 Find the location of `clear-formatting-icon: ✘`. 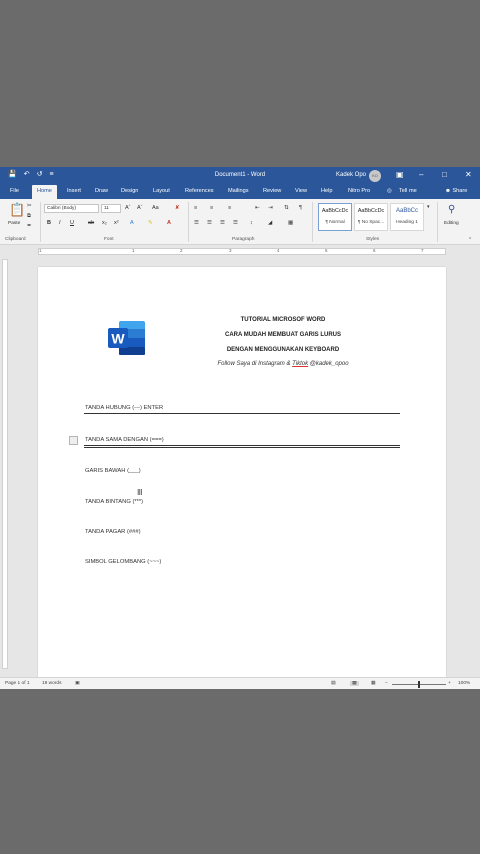

clear-formatting-icon: ✘ is located at coordinates (177, 208).